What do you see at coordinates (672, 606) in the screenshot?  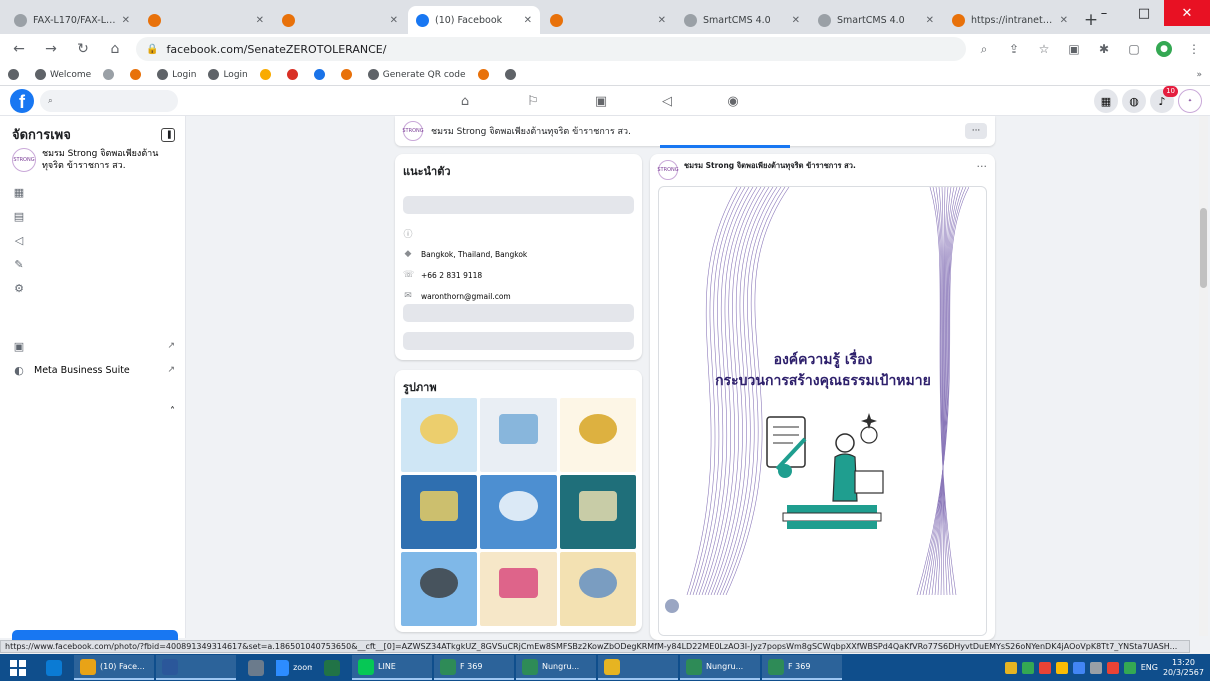 I see `shared-author-avatar` at bounding box center [672, 606].